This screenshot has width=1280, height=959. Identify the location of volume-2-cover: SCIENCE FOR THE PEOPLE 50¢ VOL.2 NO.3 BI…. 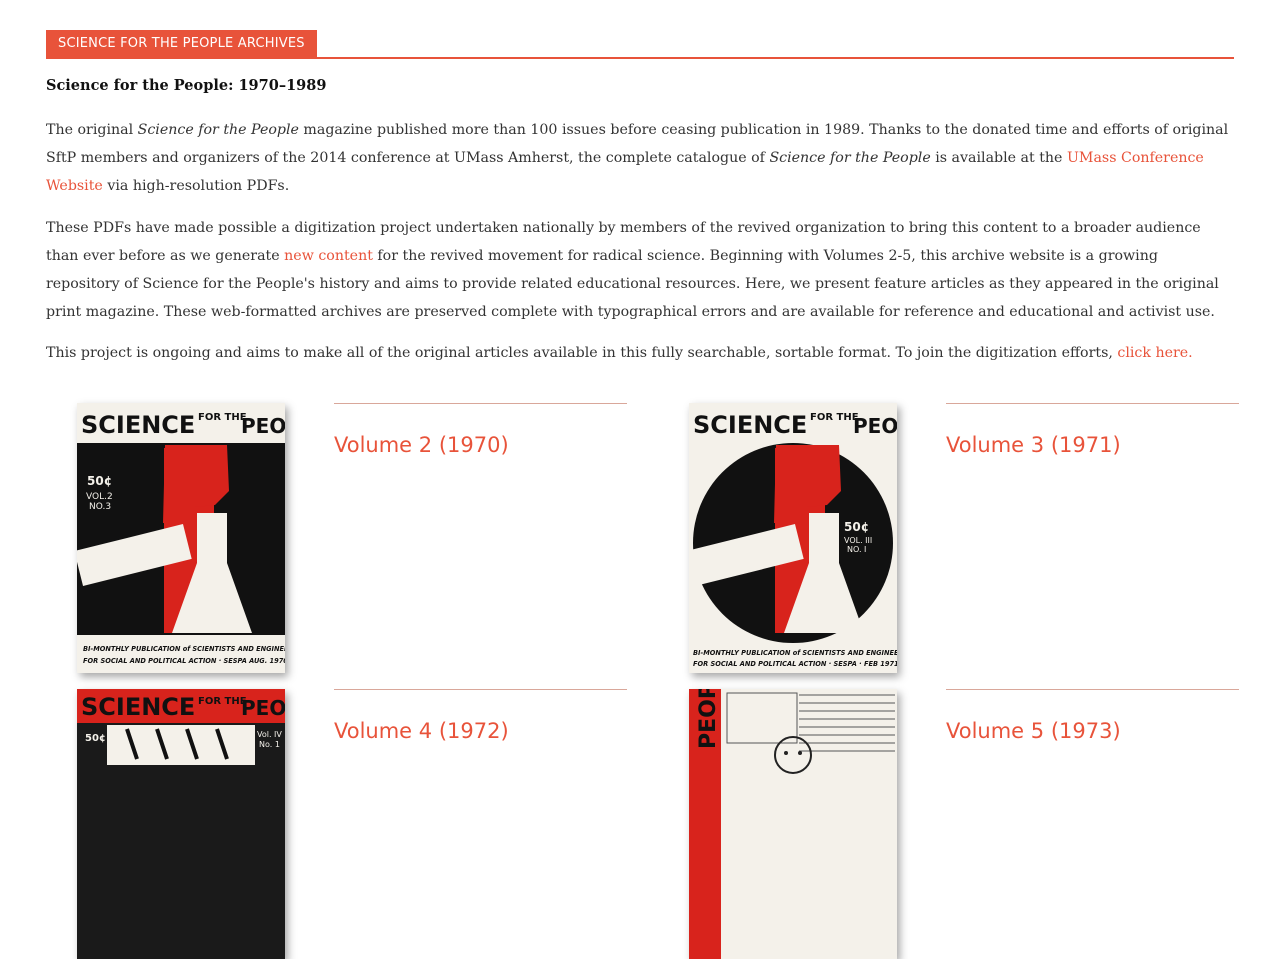
(181, 538).